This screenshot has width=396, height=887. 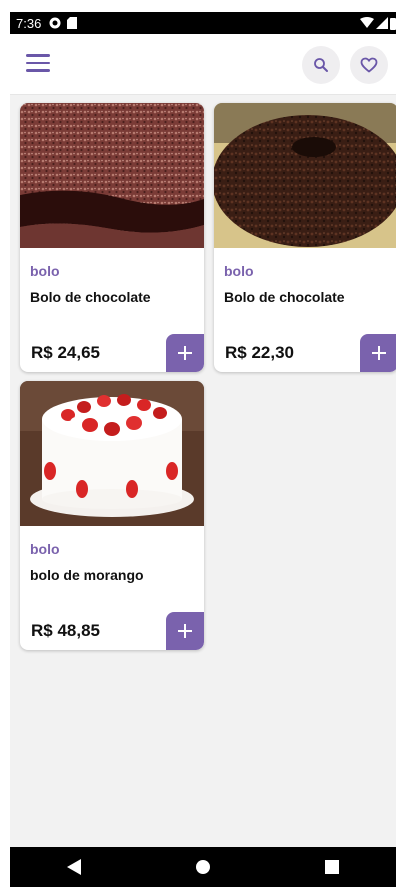 What do you see at coordinates (203, 64) in the screenshot?
I see `app-bar` at bounding box center [203, 64].